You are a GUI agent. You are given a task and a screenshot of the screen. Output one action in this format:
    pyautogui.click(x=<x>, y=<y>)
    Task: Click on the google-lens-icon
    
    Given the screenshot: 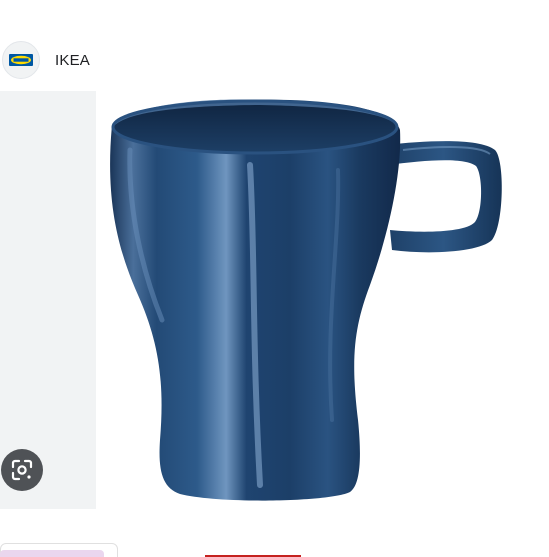 What is the action you would take?
    pyautogui.click(x=22, y=470)
    